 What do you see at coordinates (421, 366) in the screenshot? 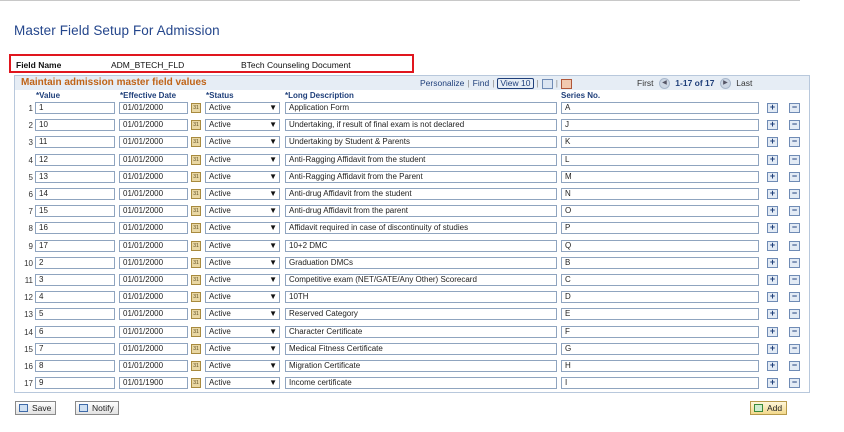
I see `long-description-input: Migration Certificate` at bounding box center [421, 366].